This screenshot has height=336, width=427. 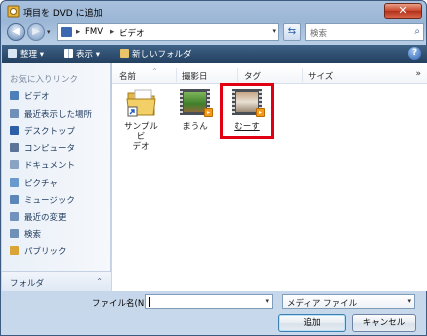 What do you see at coordinates (320, 76) in the screenshot?
I see `column-size: サイズ` at bounding box center [320, 76].